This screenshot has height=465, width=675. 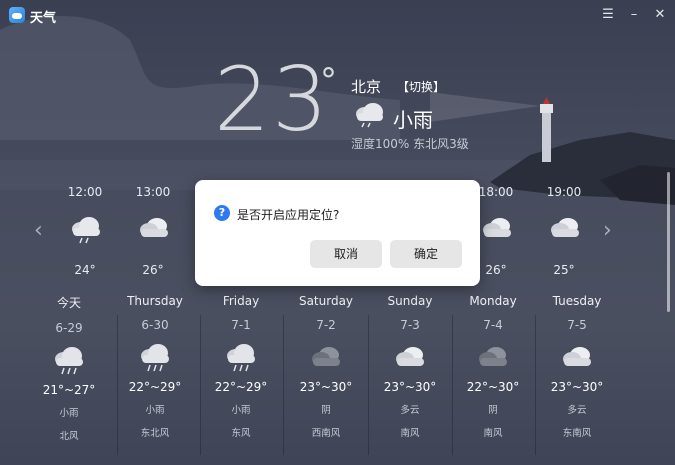 What do you see at coordinates (426, 254) in the screenshot?
I see `confirm-button: 确定` at bounding box center [426, 254].